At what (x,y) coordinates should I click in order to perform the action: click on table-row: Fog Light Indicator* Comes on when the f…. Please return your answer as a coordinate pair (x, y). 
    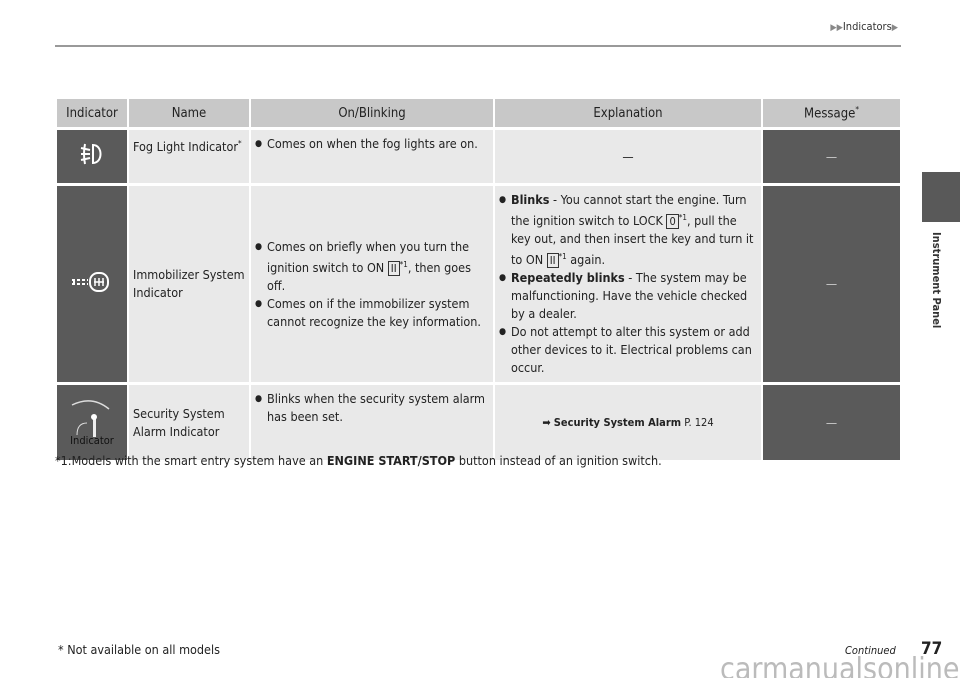
    Looking at the image, I should click on (478, 156).